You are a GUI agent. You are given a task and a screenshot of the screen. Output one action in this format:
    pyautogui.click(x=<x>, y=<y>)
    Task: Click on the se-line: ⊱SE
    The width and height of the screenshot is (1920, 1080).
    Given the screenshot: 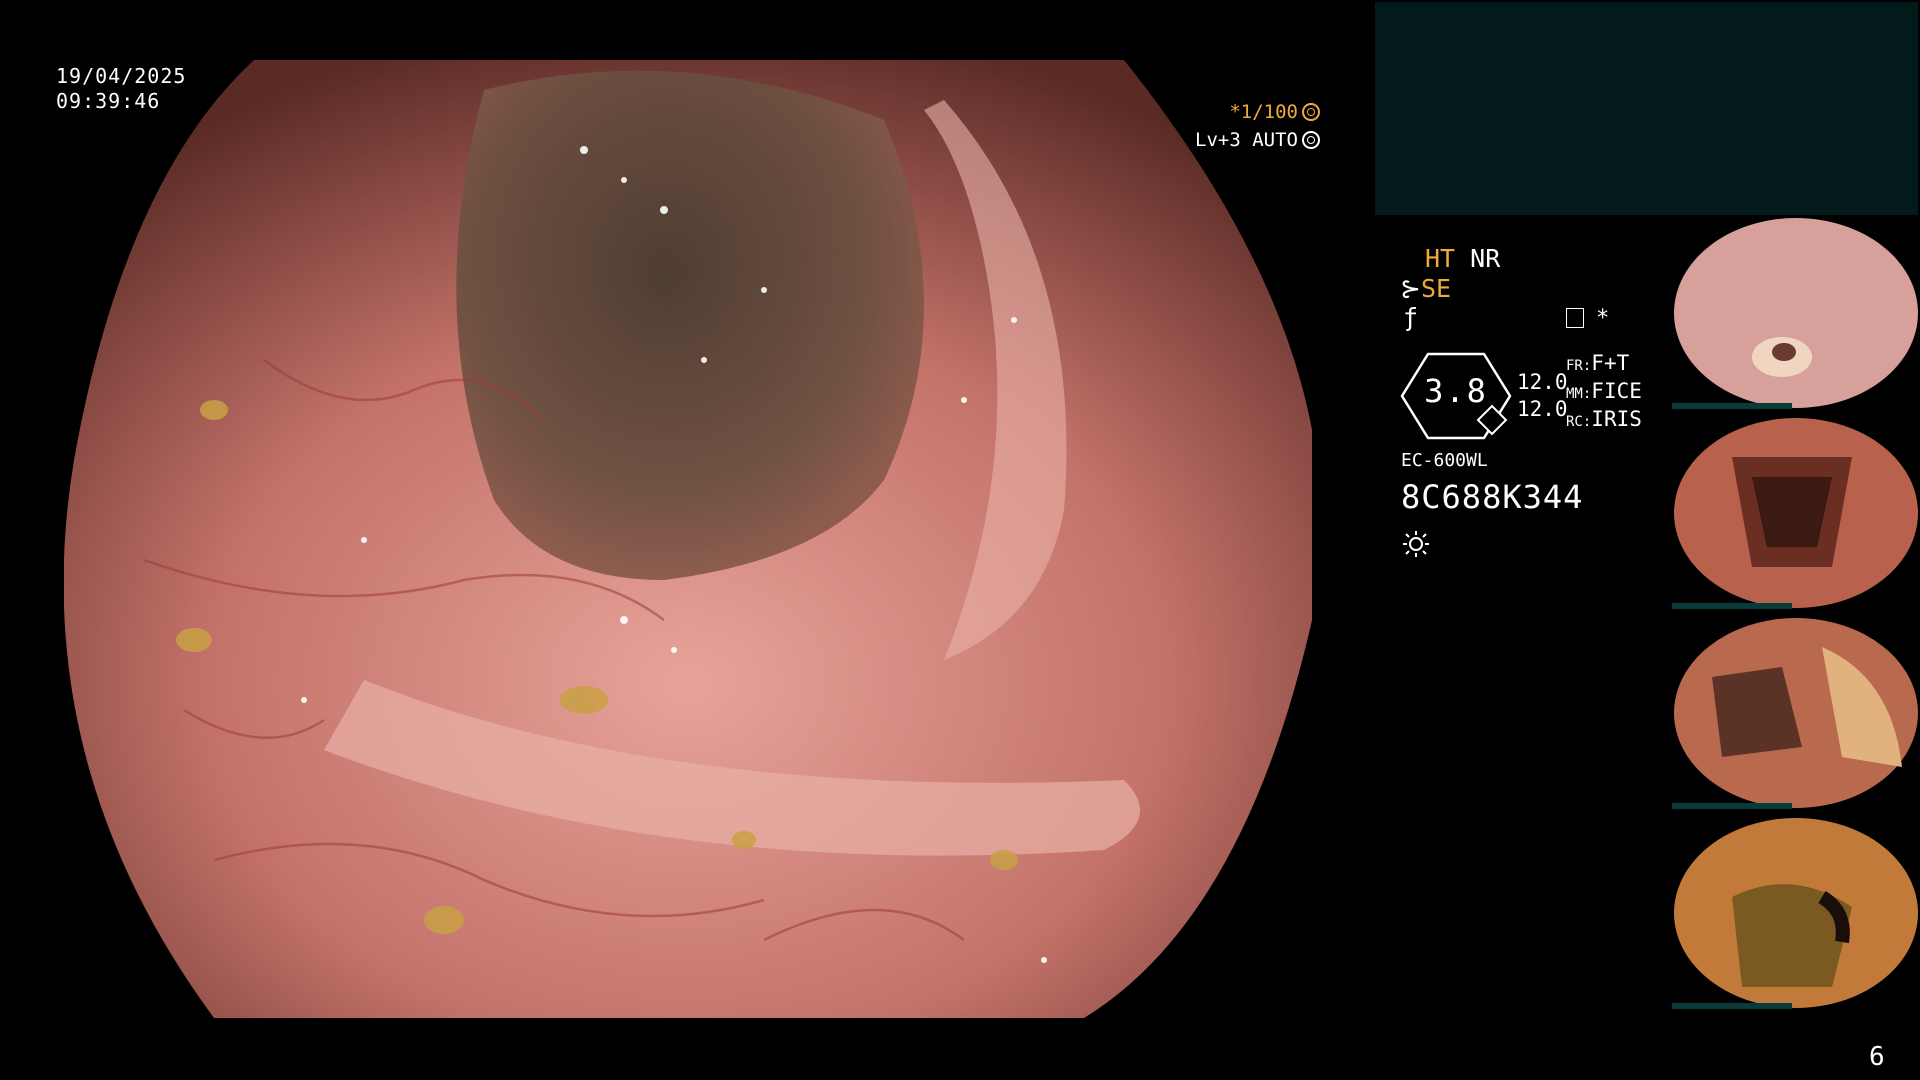 What is the action you would take?
    pyautogui.click(x=1425, y=288)
    